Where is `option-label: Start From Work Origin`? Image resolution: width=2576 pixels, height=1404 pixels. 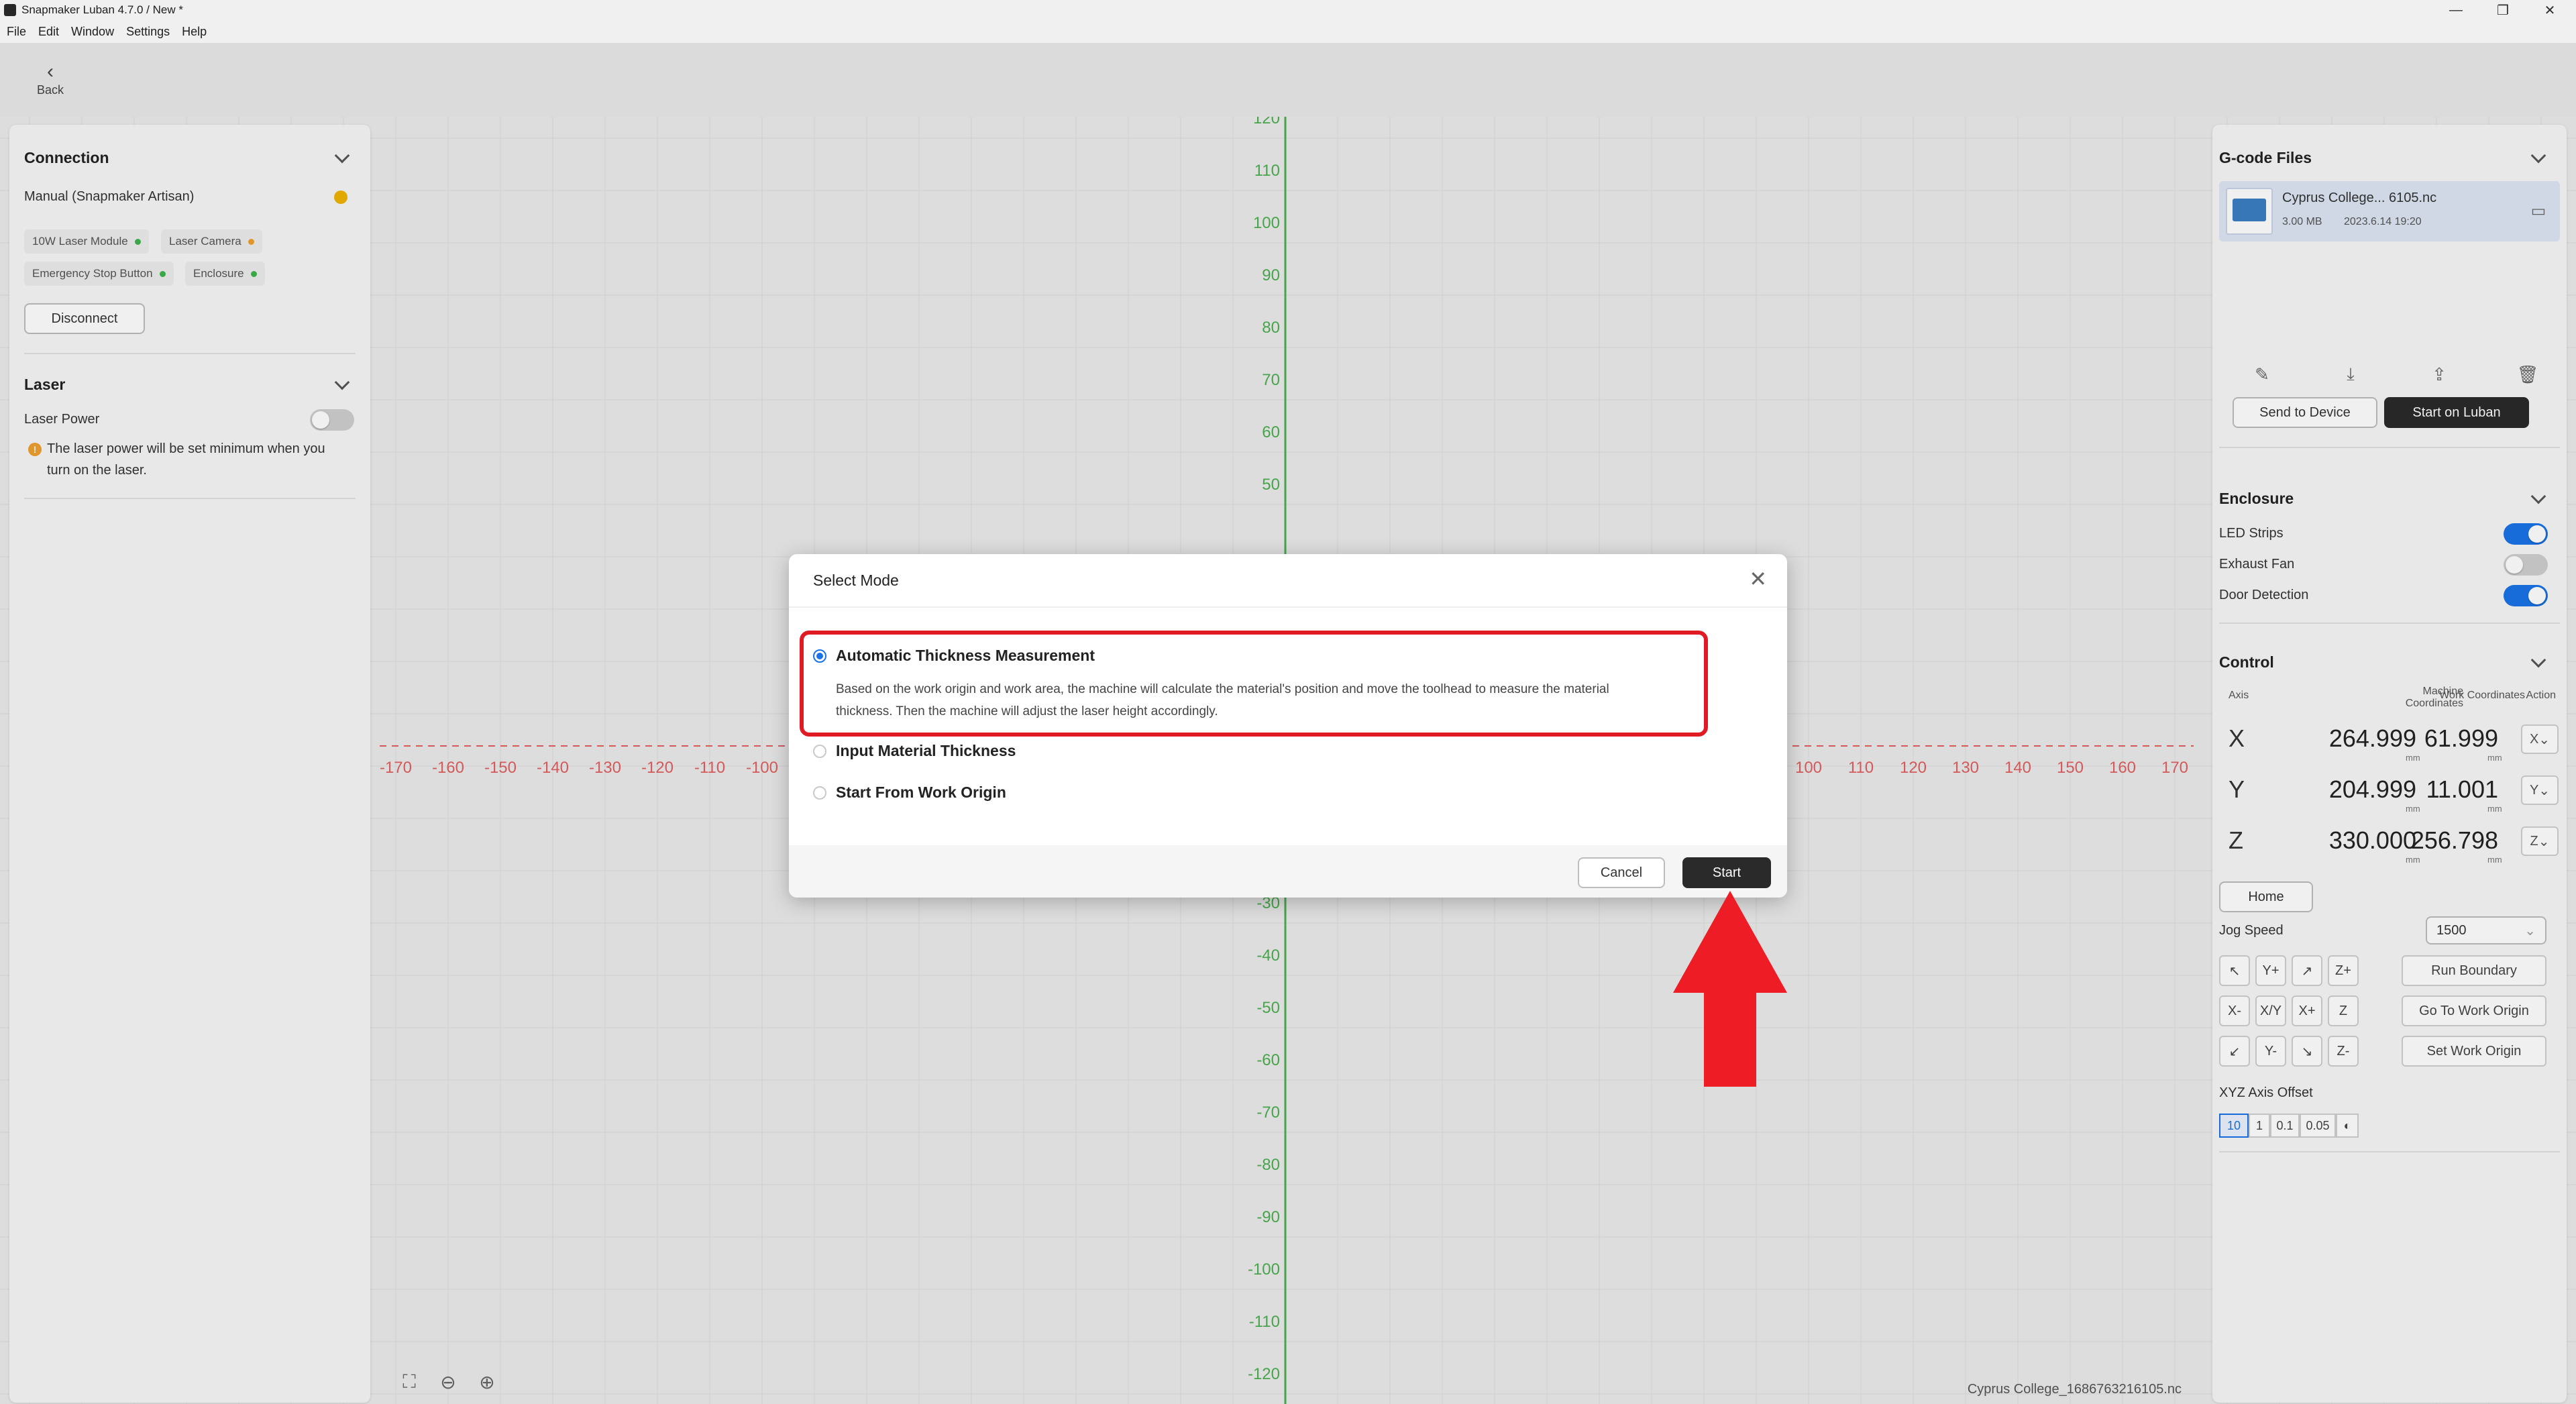
option-label: Start From Work Origin is located at coordinates (921, 792).